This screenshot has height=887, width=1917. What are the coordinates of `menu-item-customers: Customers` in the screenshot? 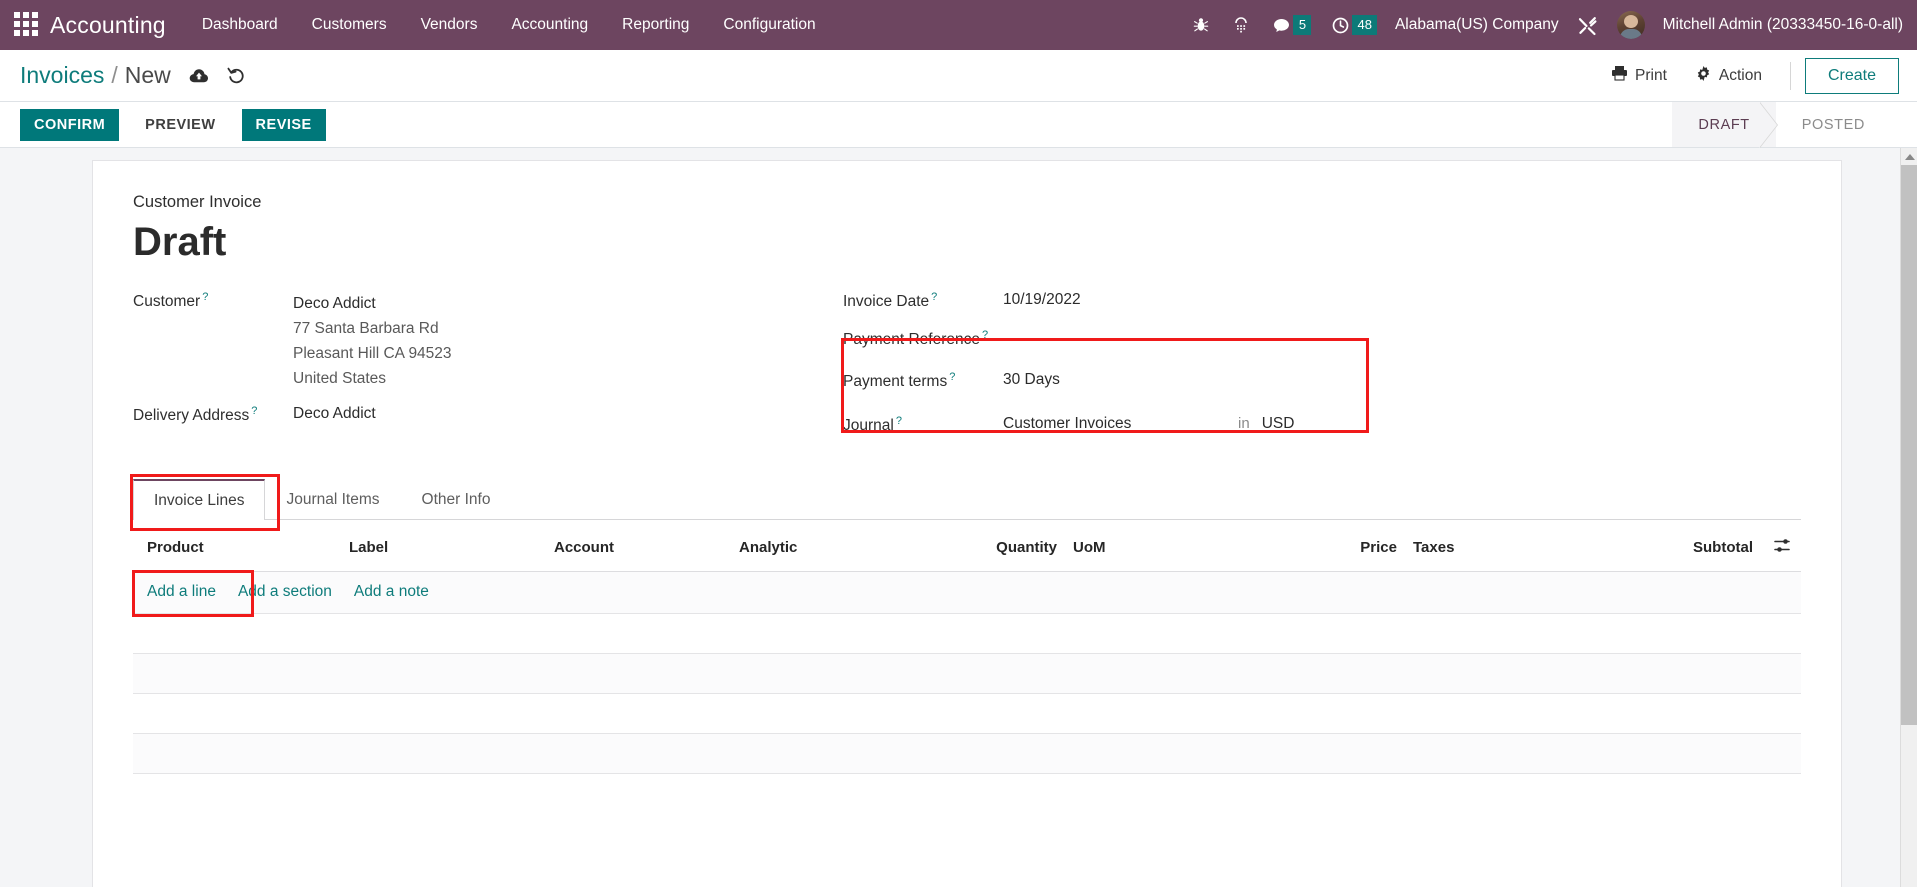 It's located at (349, 25).